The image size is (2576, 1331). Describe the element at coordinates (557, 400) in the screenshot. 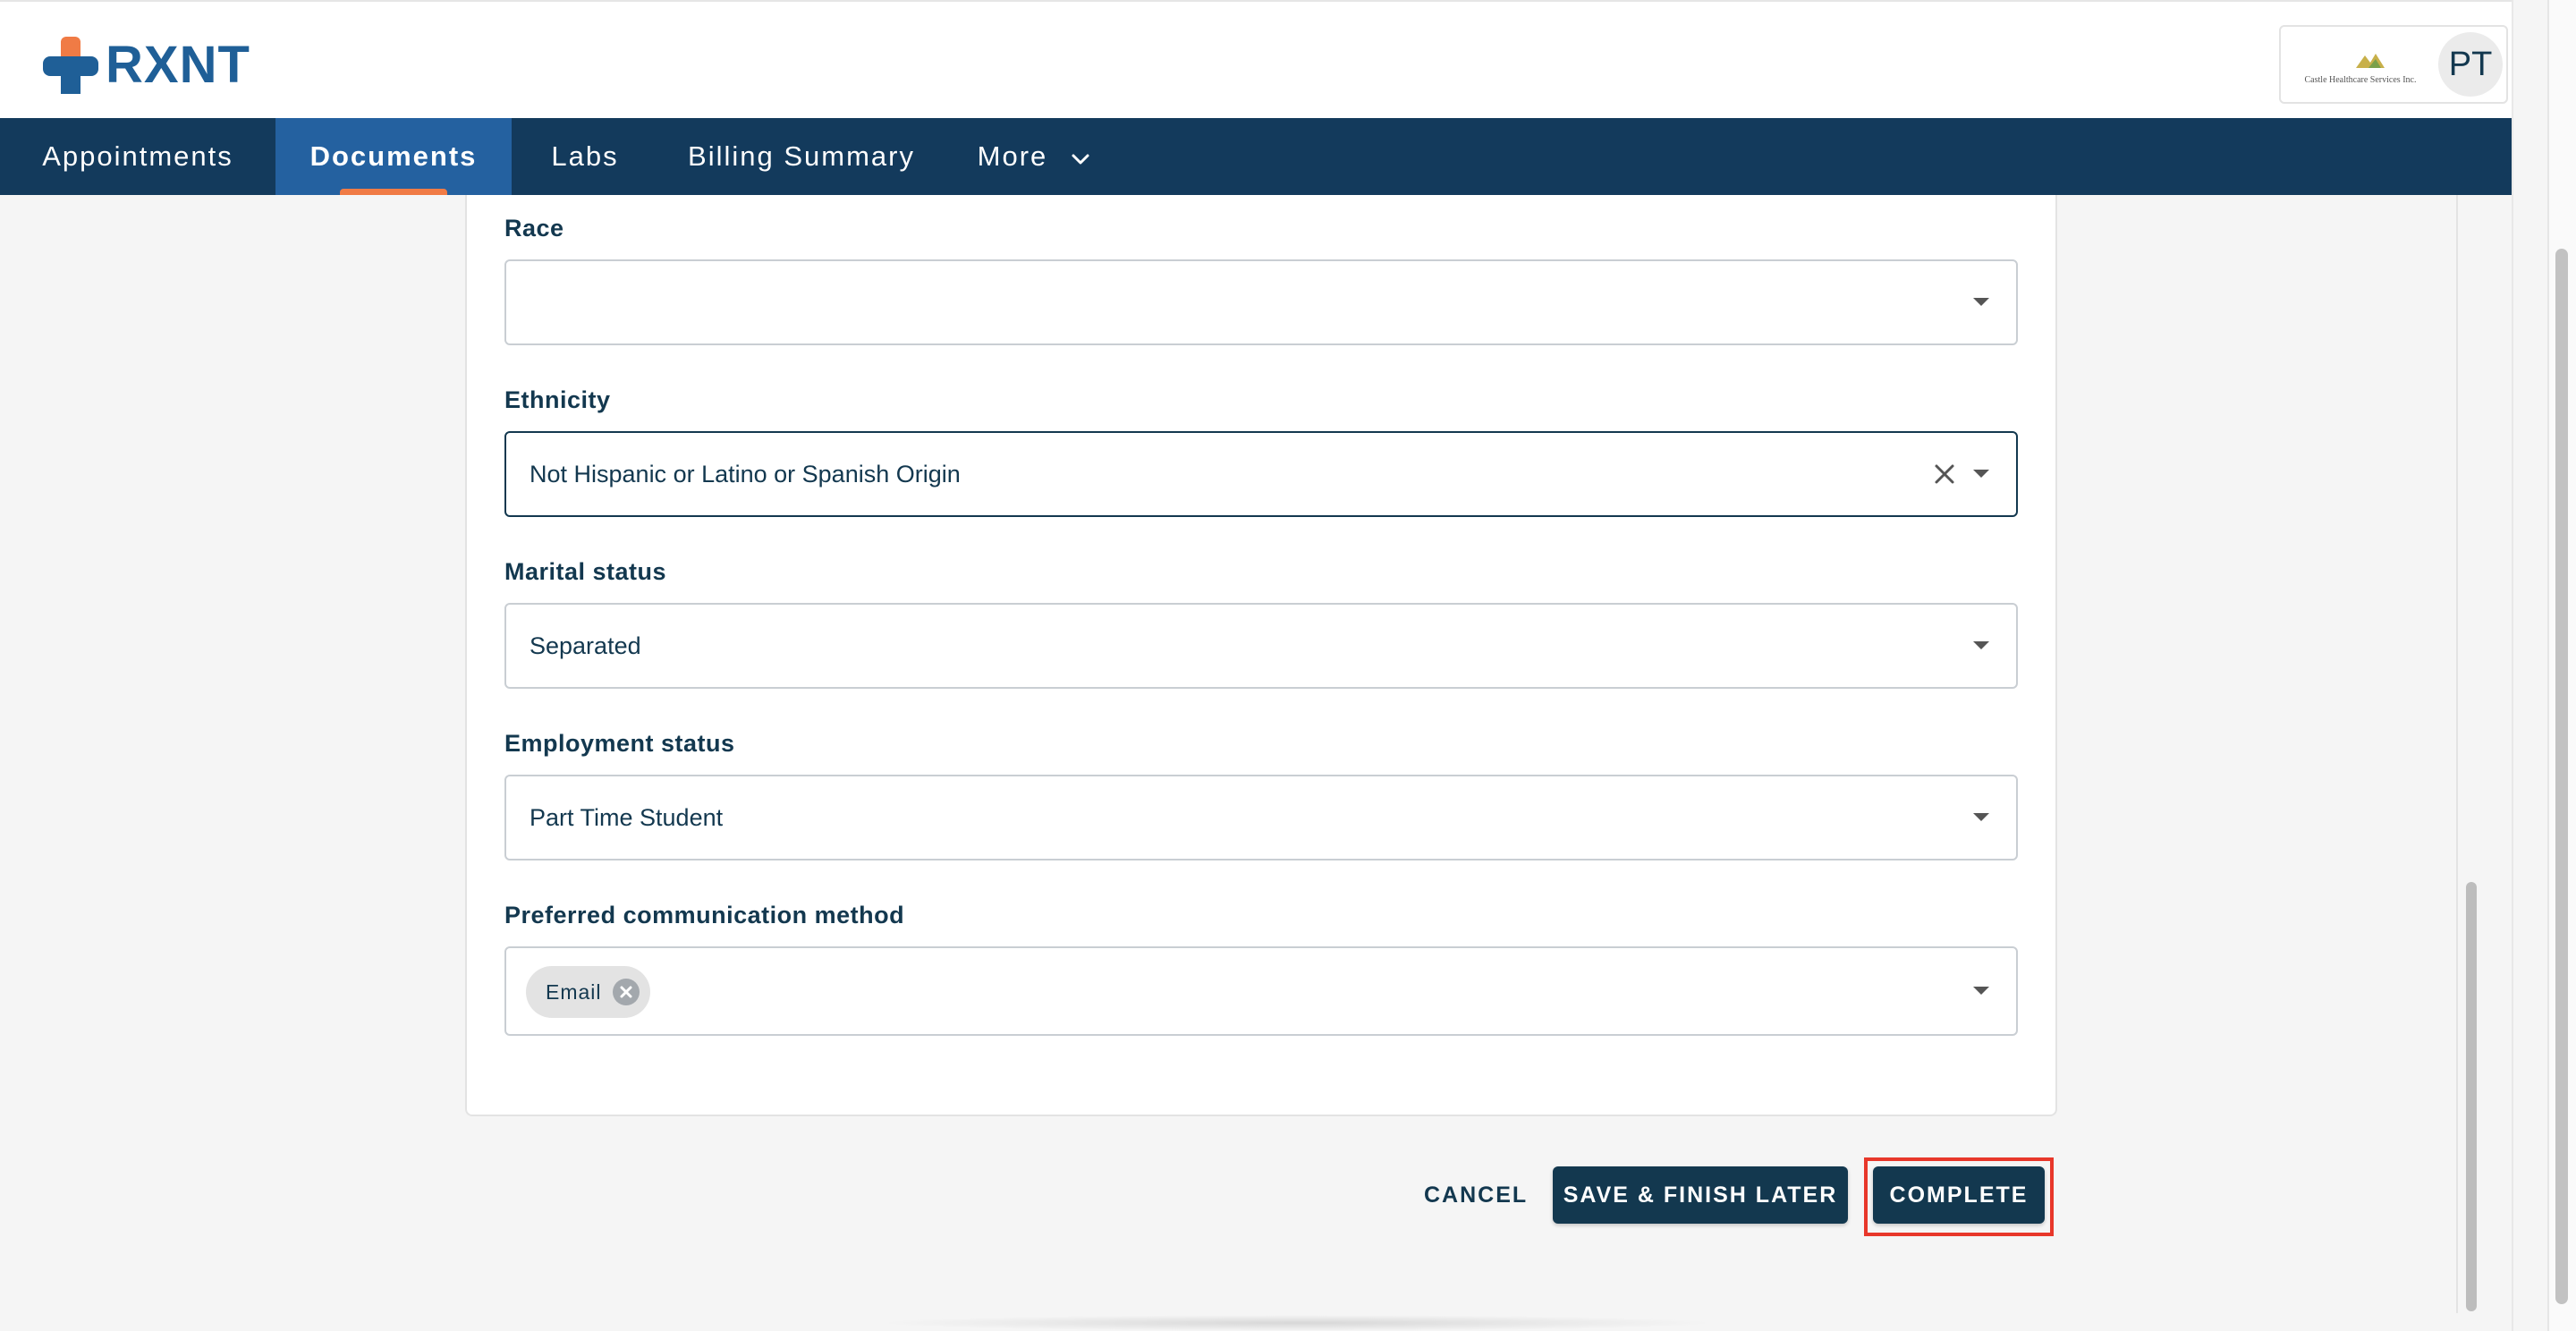

I see `ethnicity-label: Ethnicity` at that location.